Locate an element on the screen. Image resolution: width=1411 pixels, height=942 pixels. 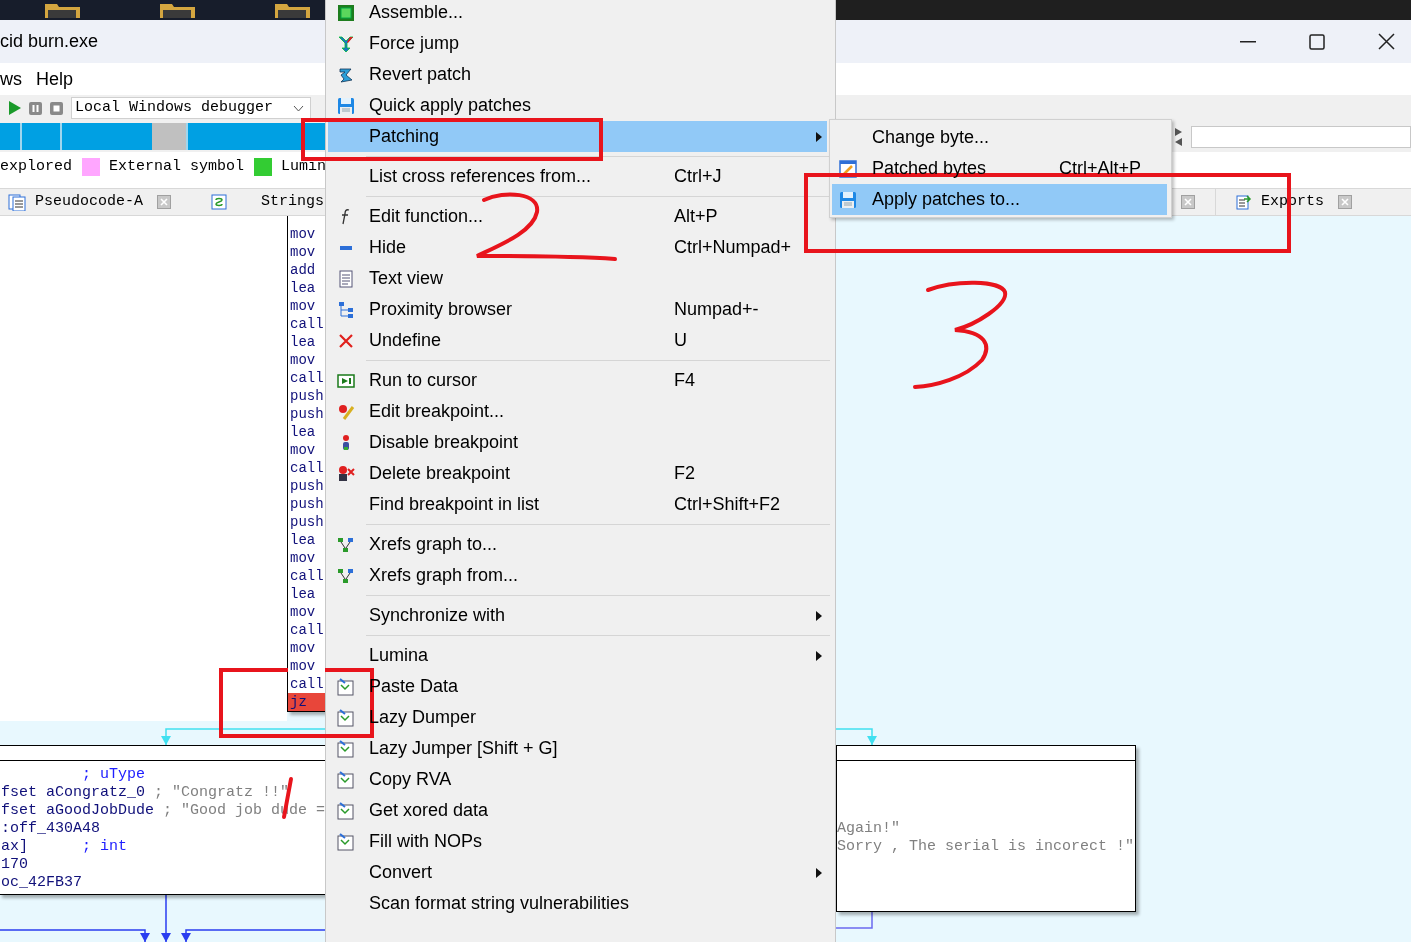
menu-item: Hide Ctrl+Numpad+ is located at coordinates (577, 247).